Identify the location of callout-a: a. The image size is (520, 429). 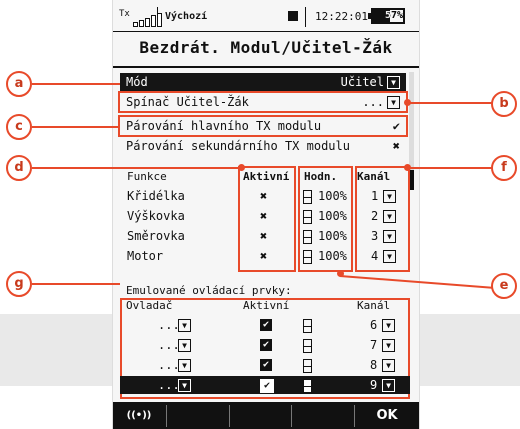
(19, 84).